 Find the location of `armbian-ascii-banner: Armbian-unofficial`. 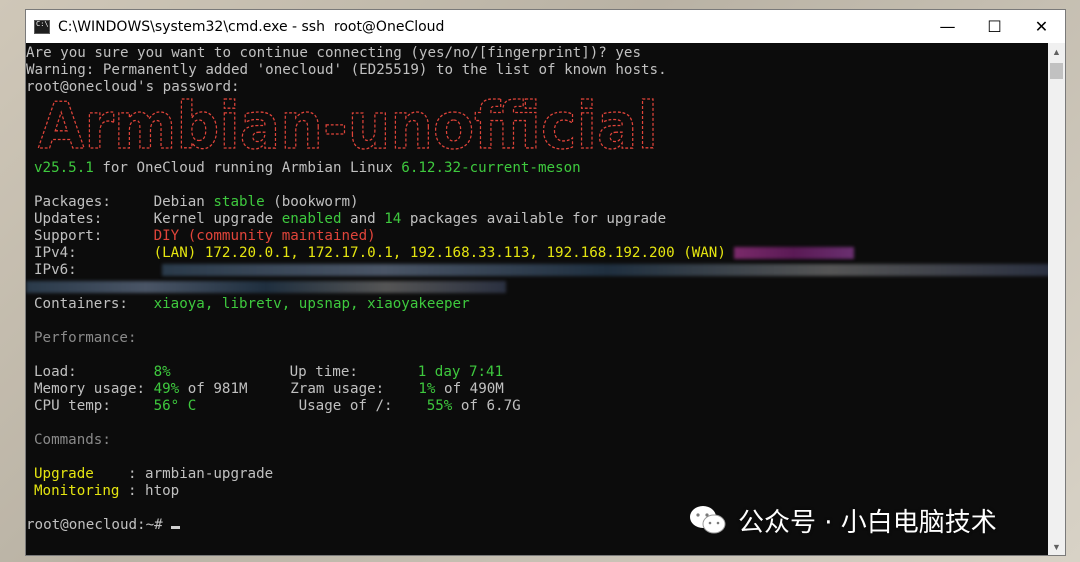

armbian-ascii-banner: Armbian-unofficial is located at coordinates (537, 128).